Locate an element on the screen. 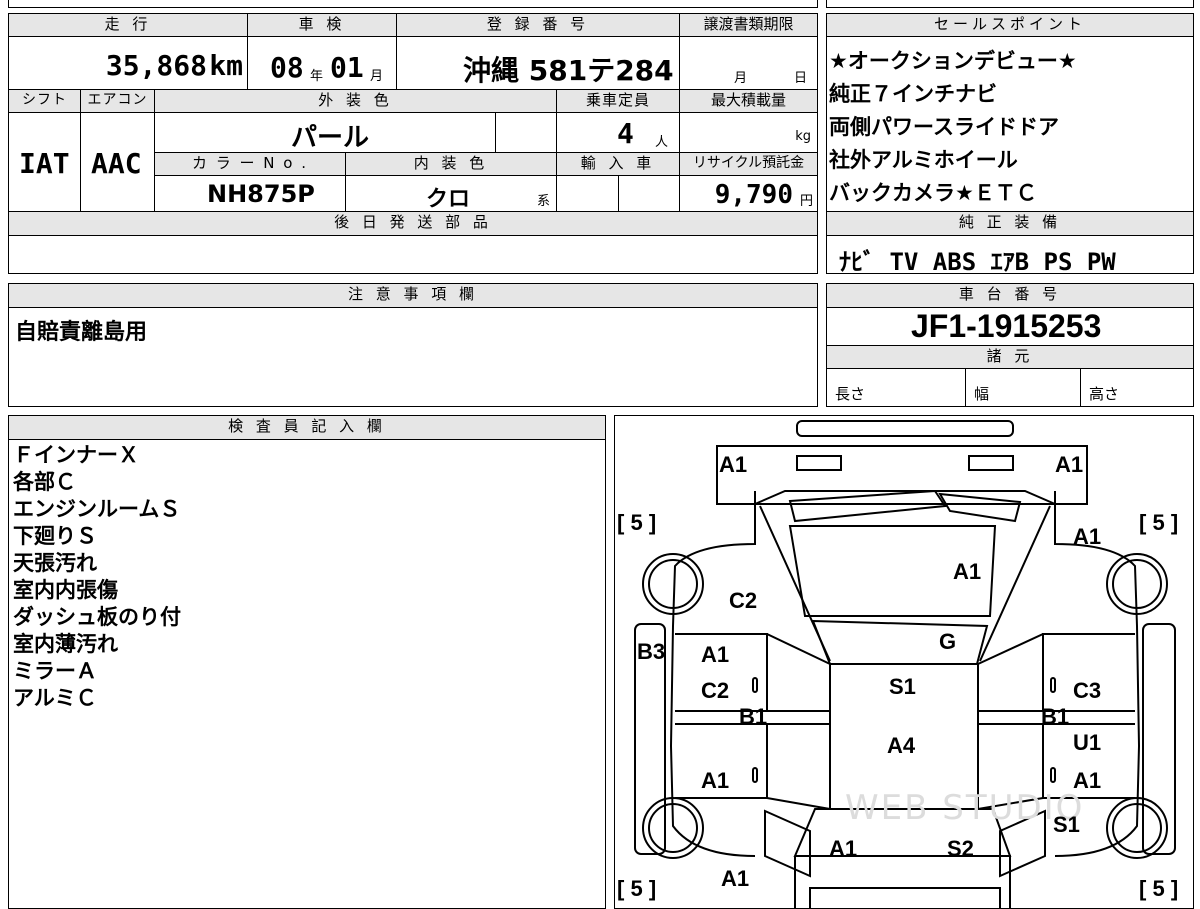 The image size is (1200, 909). sales-points-header: セールスポイント is located at coordinates (1010, 25).